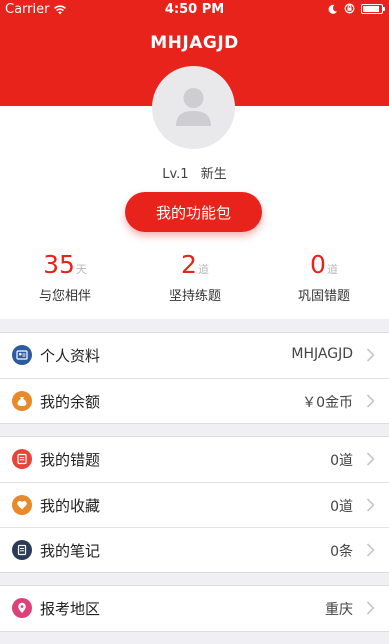 Image resolution: width=389 pixels, height=644 pixels. I want to click on money-bag-icon, so click(22, 401).